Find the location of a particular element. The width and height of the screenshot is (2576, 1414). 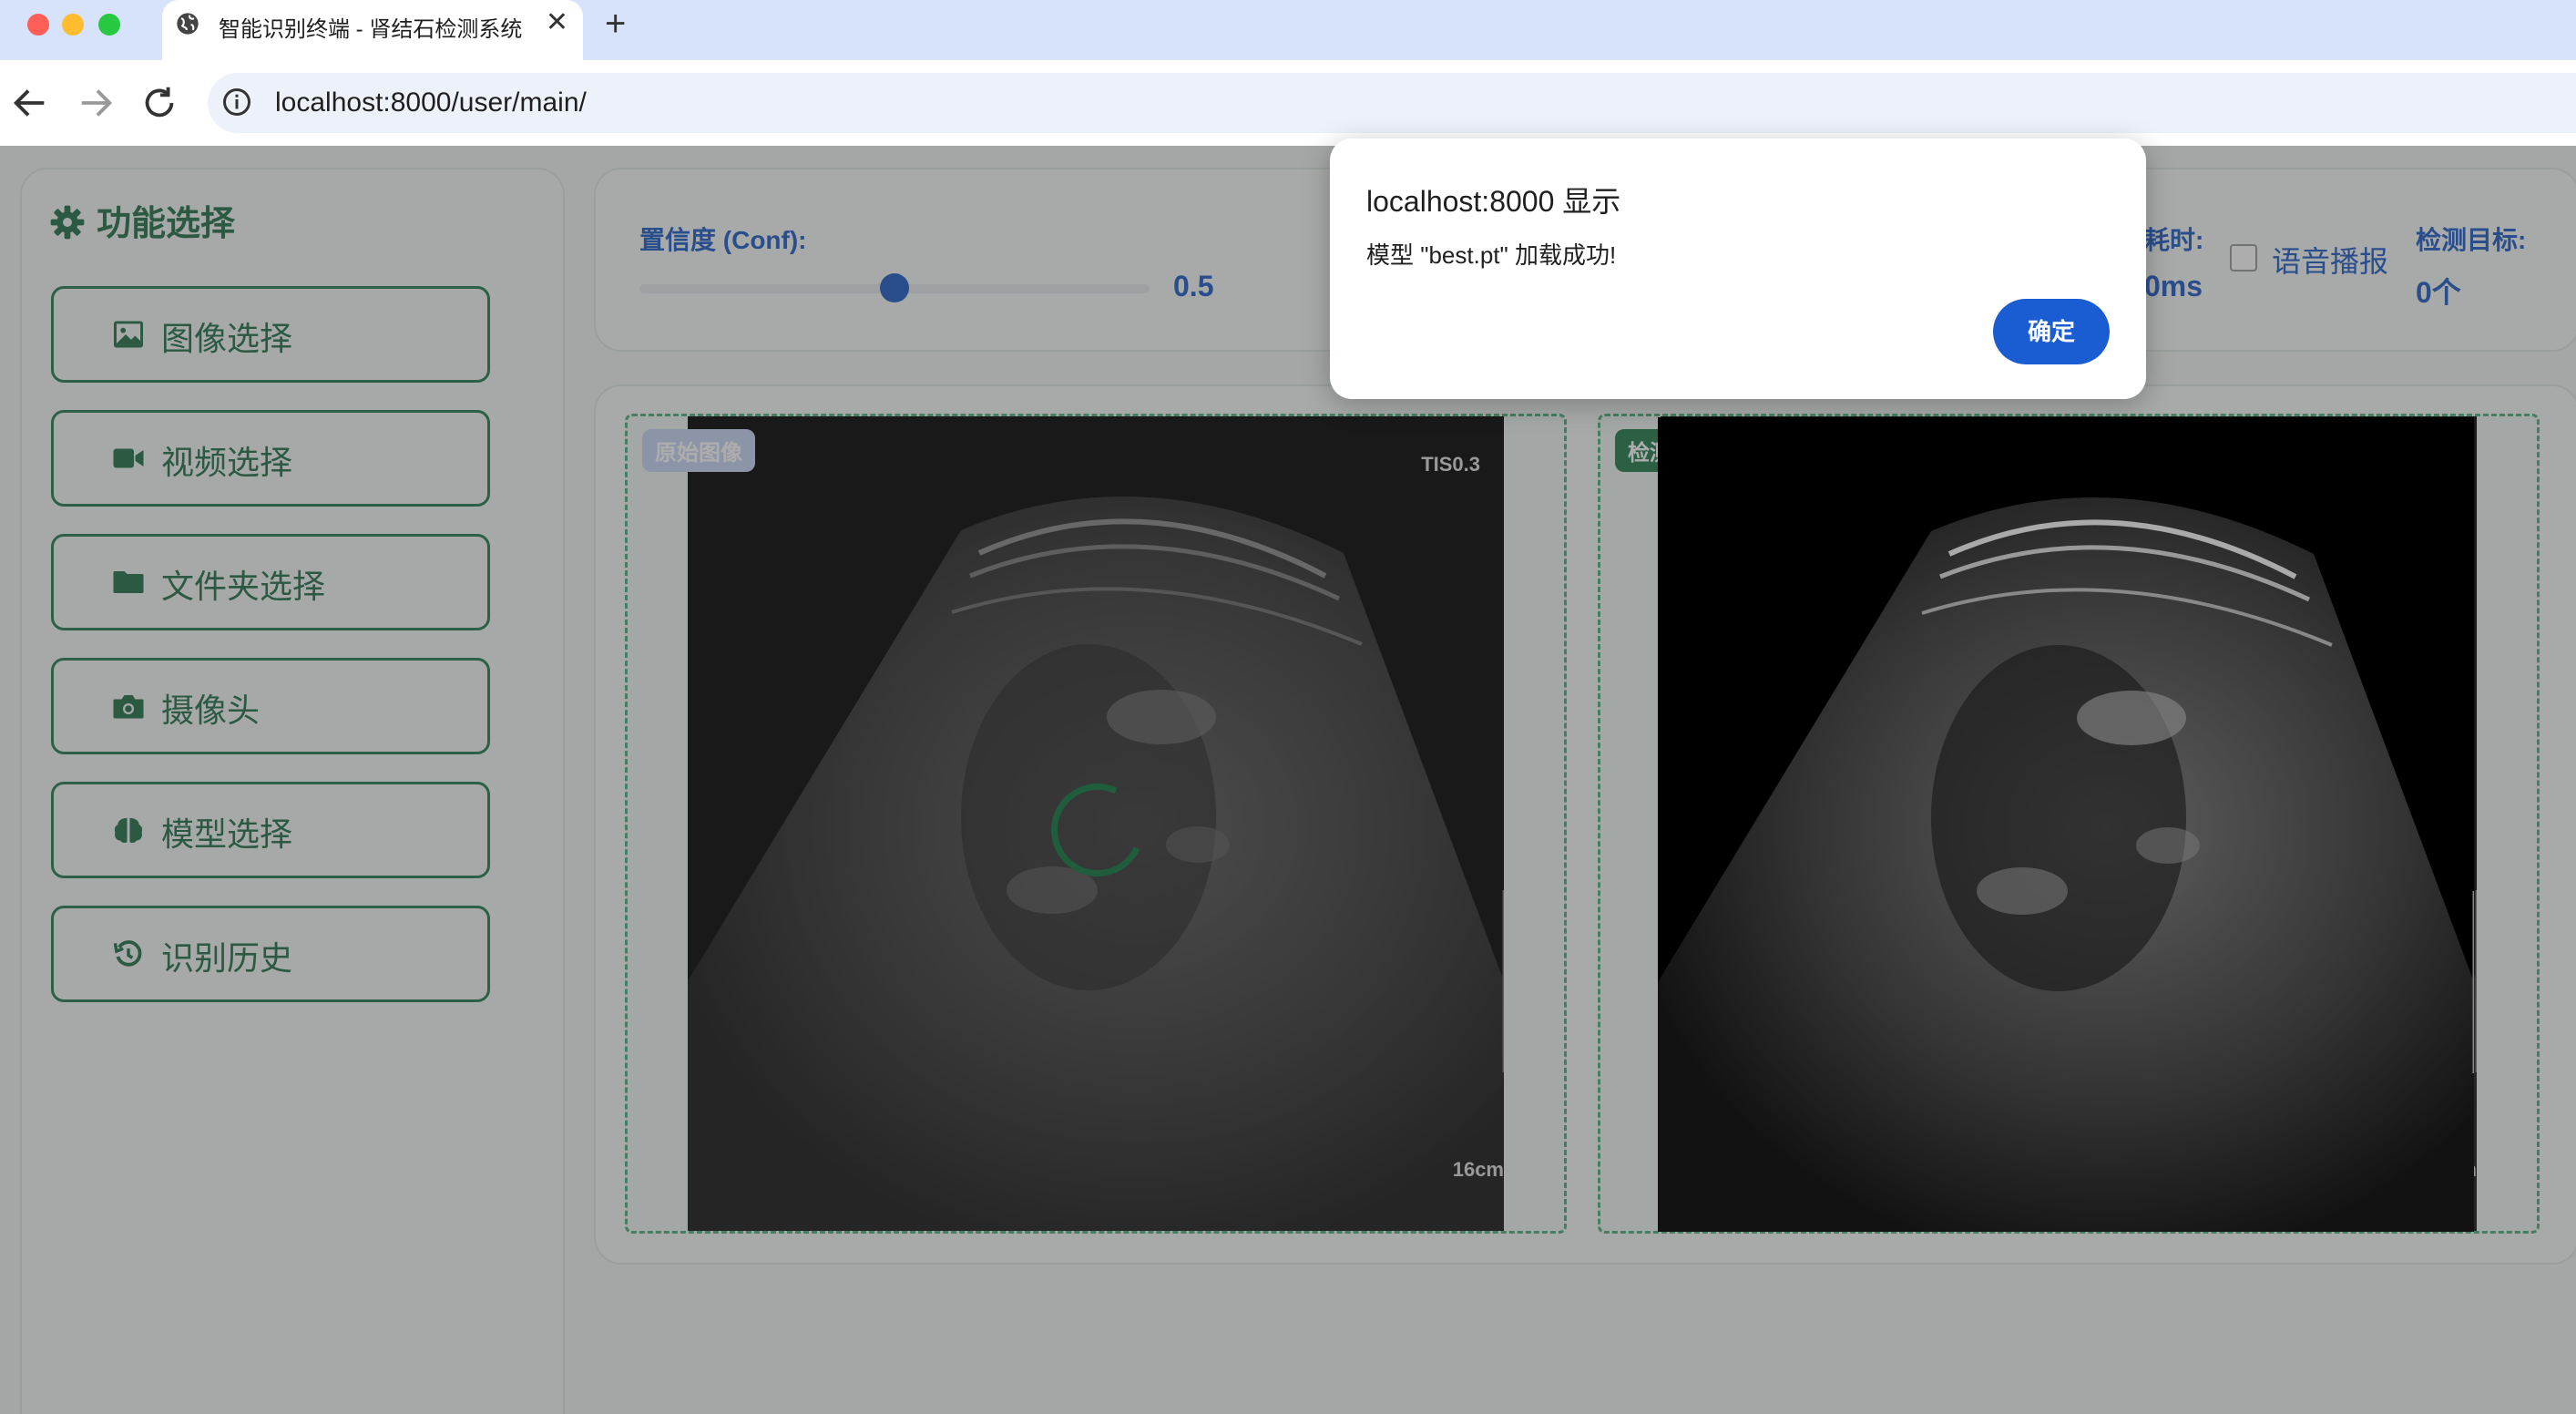

window-zoom-dot is located at coordinates (109, 25).